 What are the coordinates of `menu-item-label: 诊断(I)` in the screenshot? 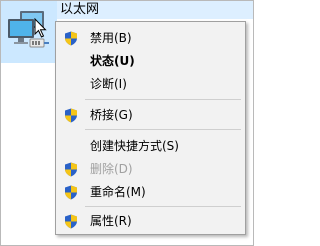 It's located at (108, 84).